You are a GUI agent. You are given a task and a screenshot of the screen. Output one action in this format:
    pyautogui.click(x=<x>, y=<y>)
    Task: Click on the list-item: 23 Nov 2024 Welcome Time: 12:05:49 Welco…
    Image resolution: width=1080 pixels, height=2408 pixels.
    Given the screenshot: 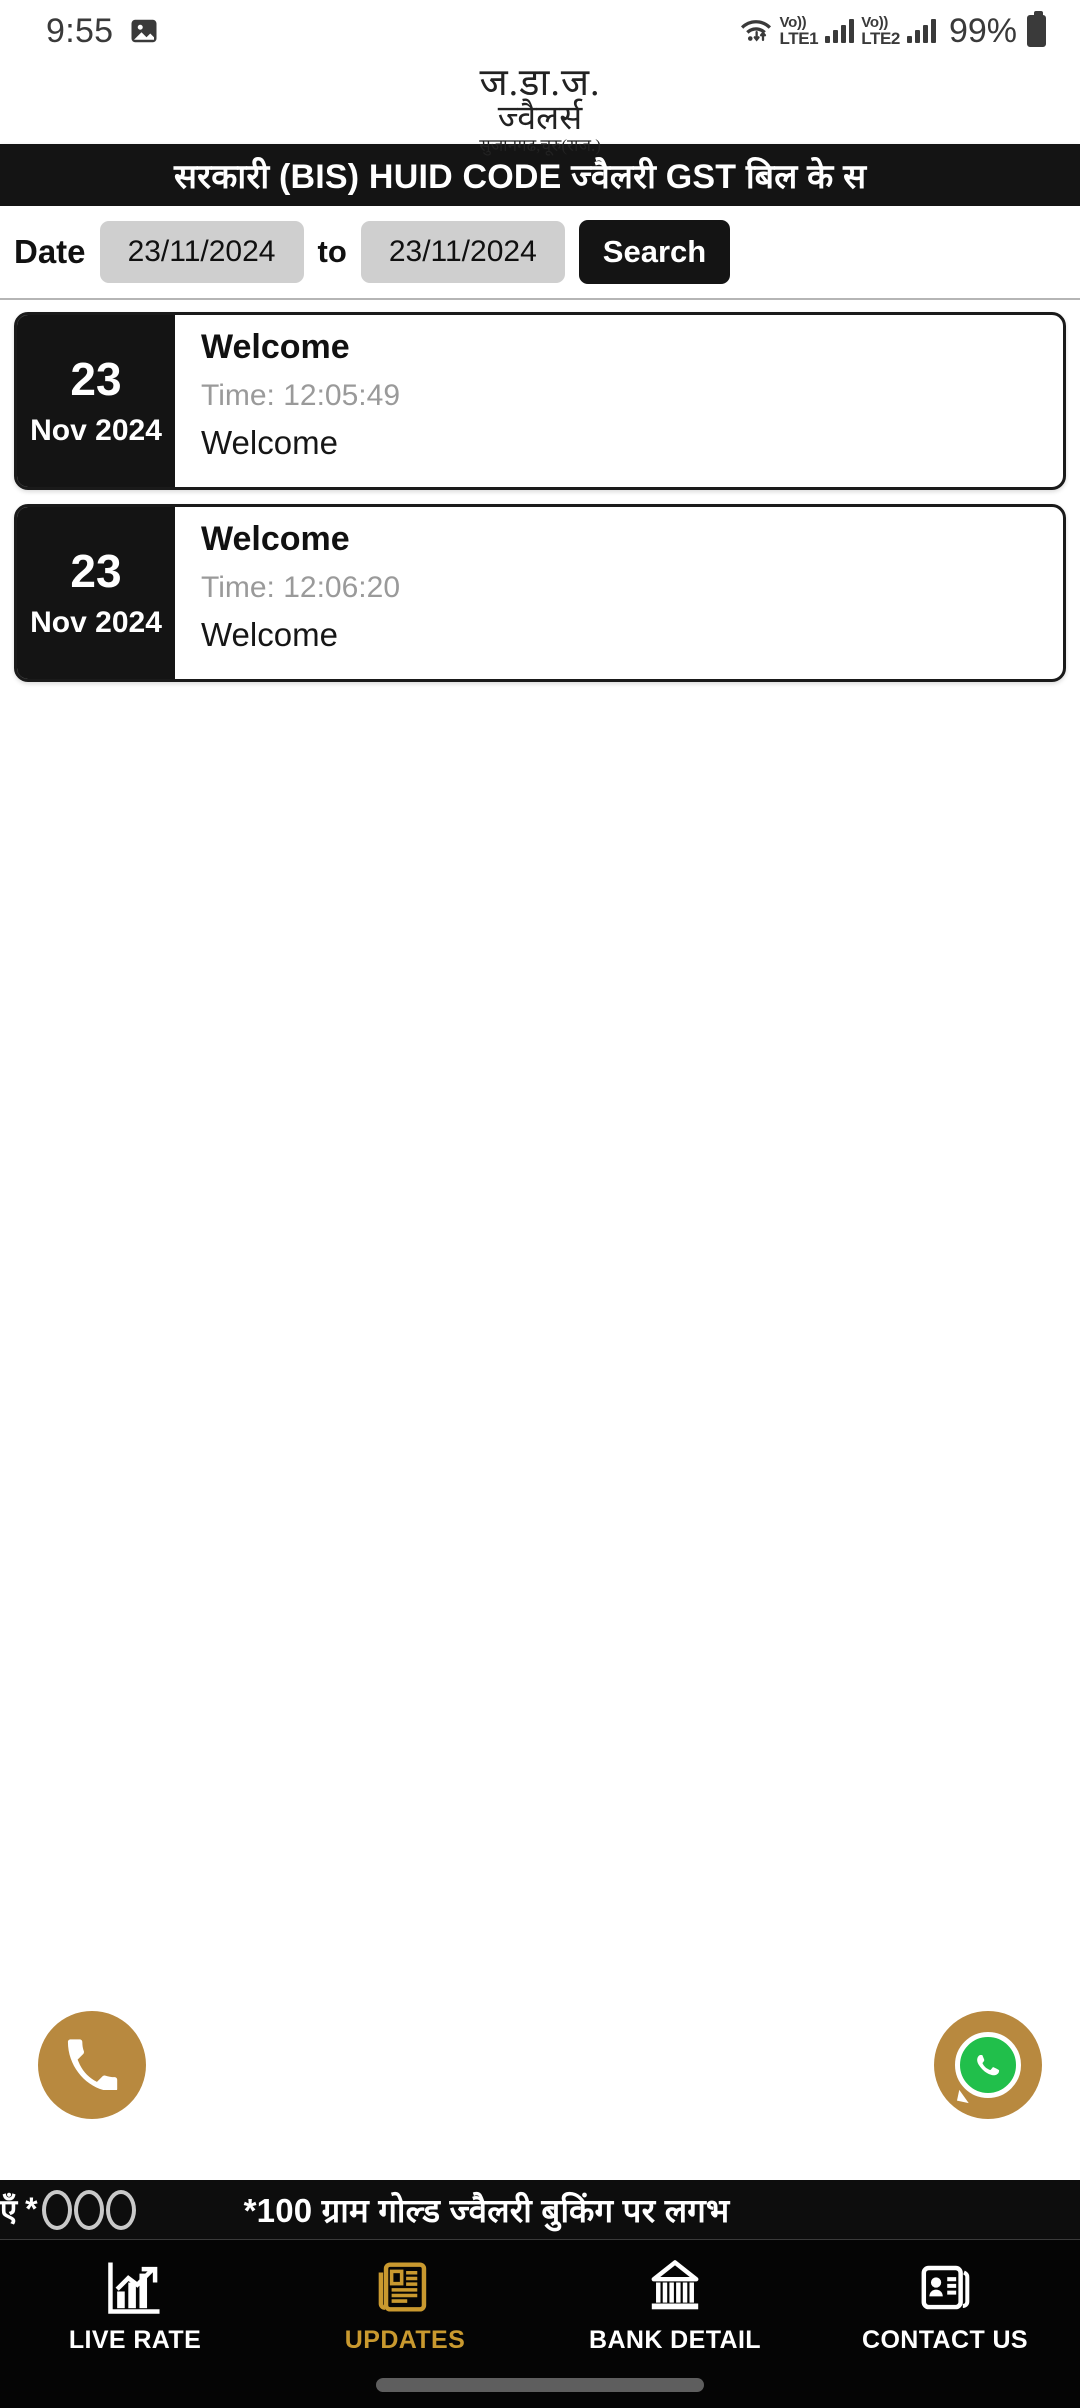 What is the action you would take?
    pyautogui.click(x=540, y=401)
    